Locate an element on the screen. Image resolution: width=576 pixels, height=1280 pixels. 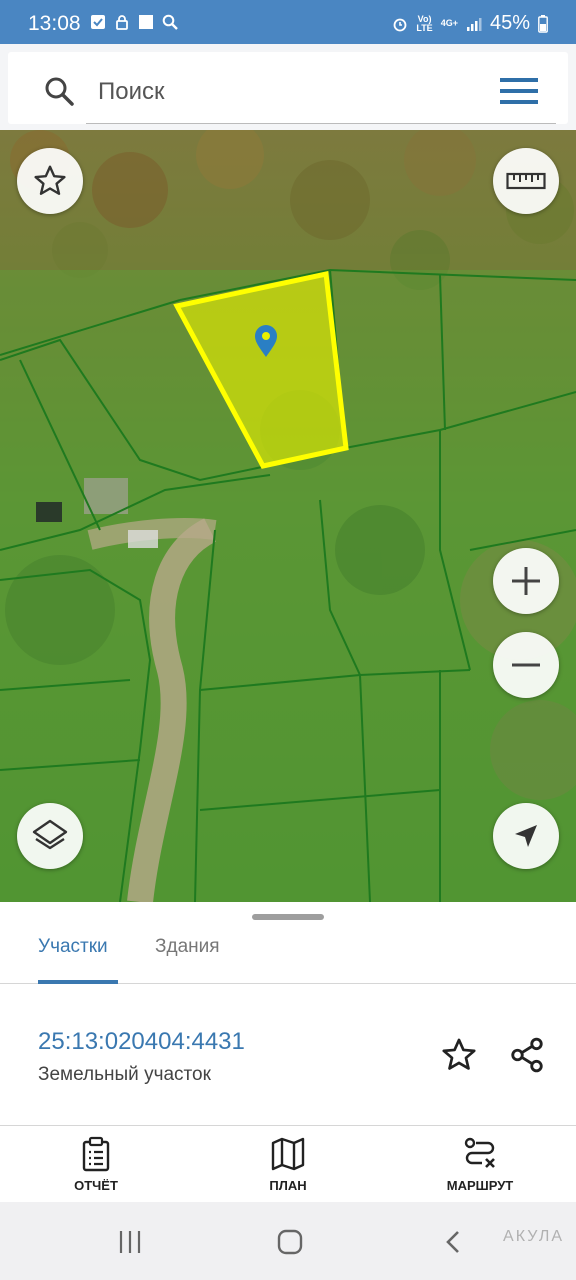
alarm-icon is located at coordinates (400, 24).